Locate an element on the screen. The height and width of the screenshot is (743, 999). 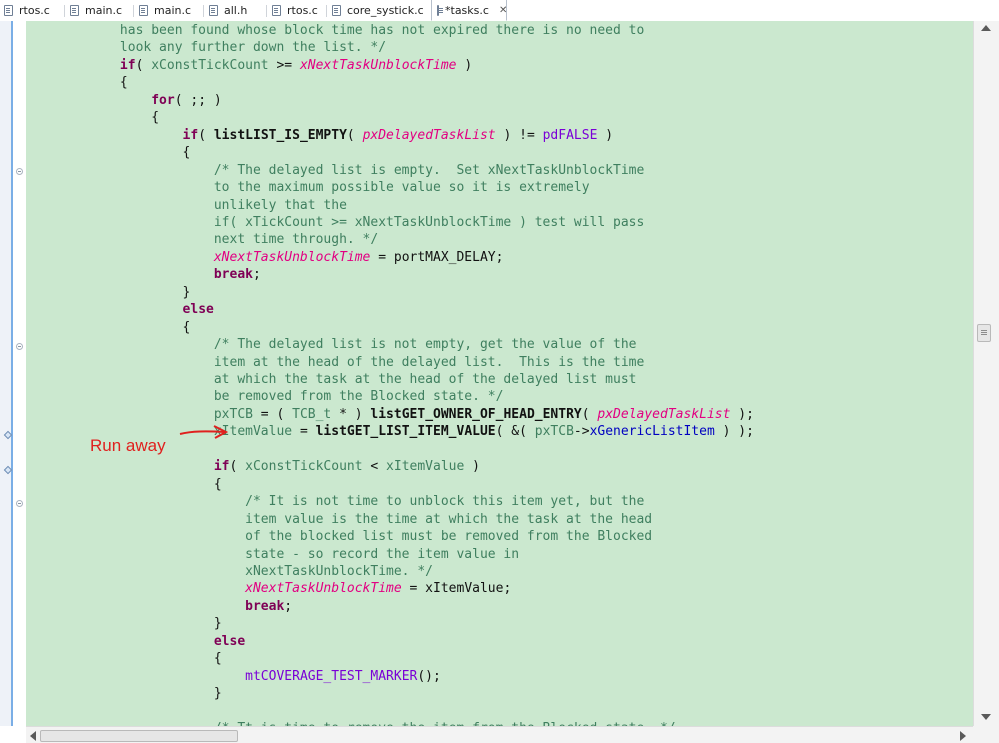
line-gutter is located at coordinates (19, 373).